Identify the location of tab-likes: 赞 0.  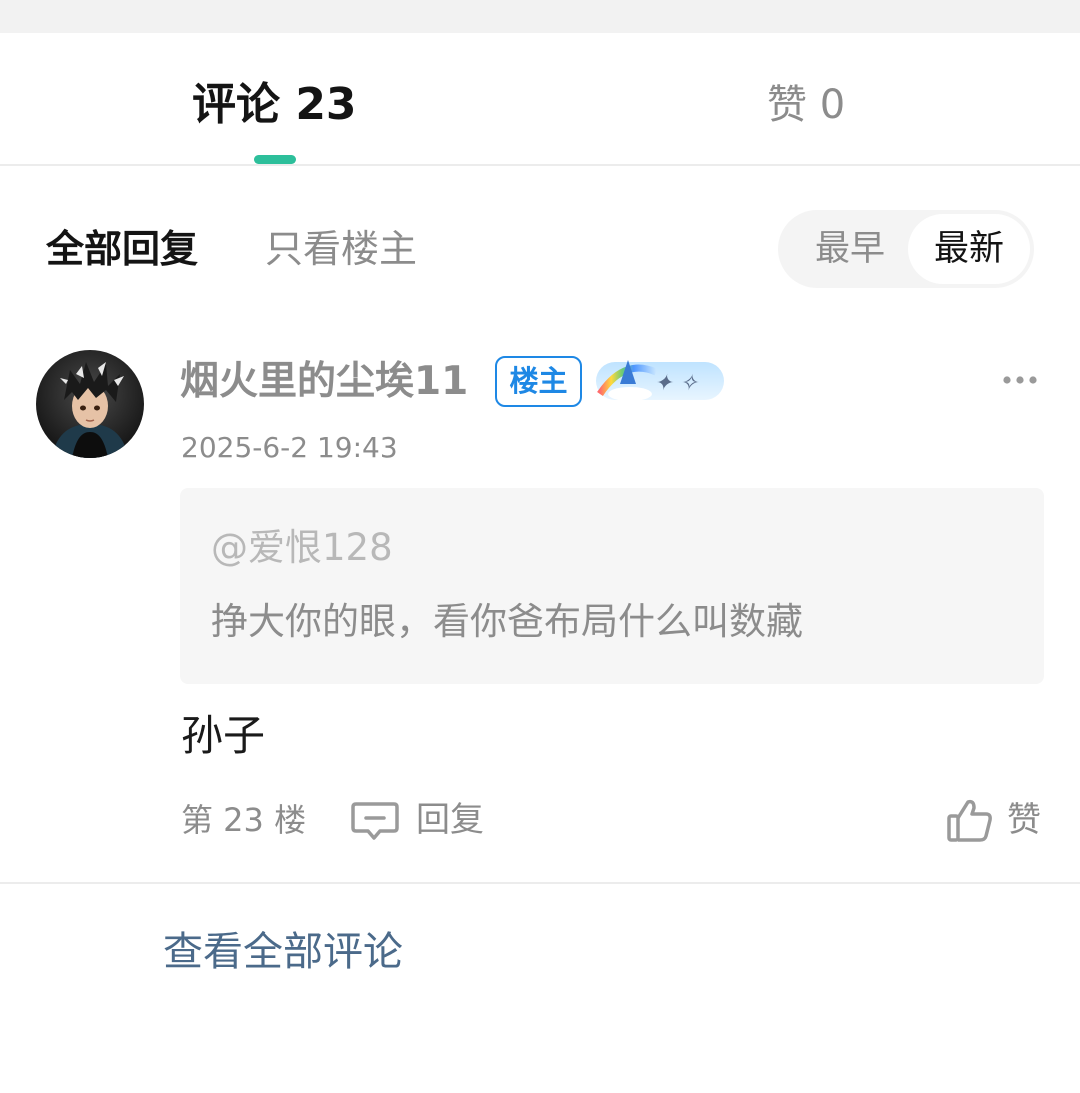
(806, 105).